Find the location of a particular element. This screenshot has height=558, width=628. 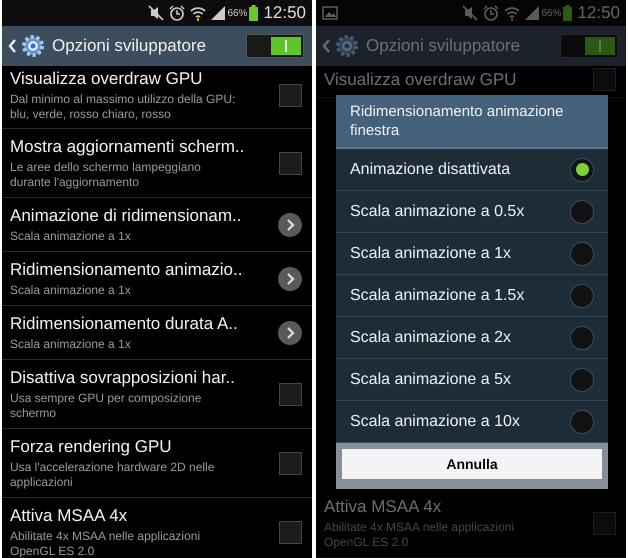

dialog-title: Ridimensionamento animazione finestra is located at coordinates (472, 122).